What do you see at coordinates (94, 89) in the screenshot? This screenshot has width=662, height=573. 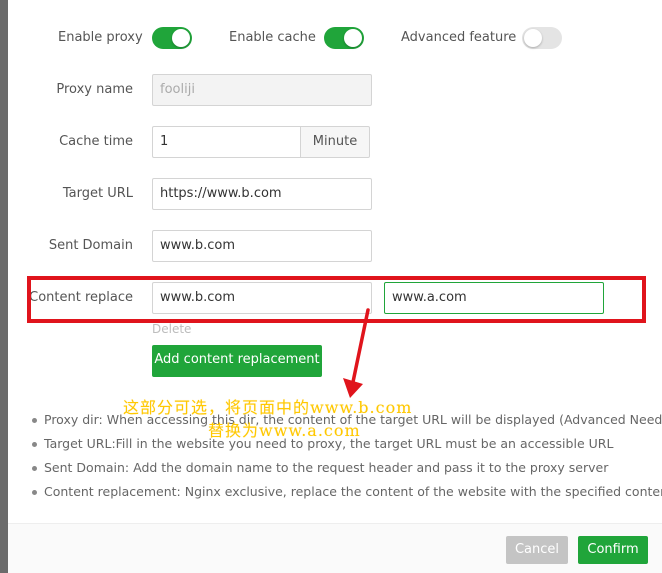 I see `proxy-name-label: Proxy name` at bounding box center [94, 89].